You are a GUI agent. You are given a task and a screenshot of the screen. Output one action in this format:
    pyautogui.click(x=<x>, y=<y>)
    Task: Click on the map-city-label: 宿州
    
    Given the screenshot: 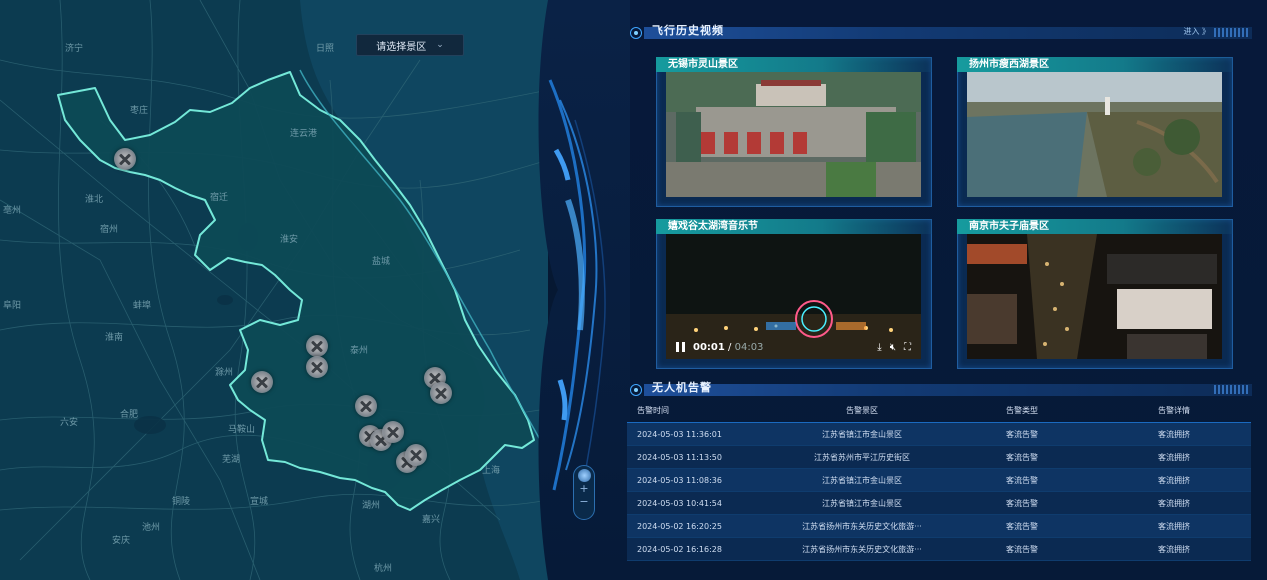 What is the action you would take?
    pyautogui.click(x=109, y=230)
    